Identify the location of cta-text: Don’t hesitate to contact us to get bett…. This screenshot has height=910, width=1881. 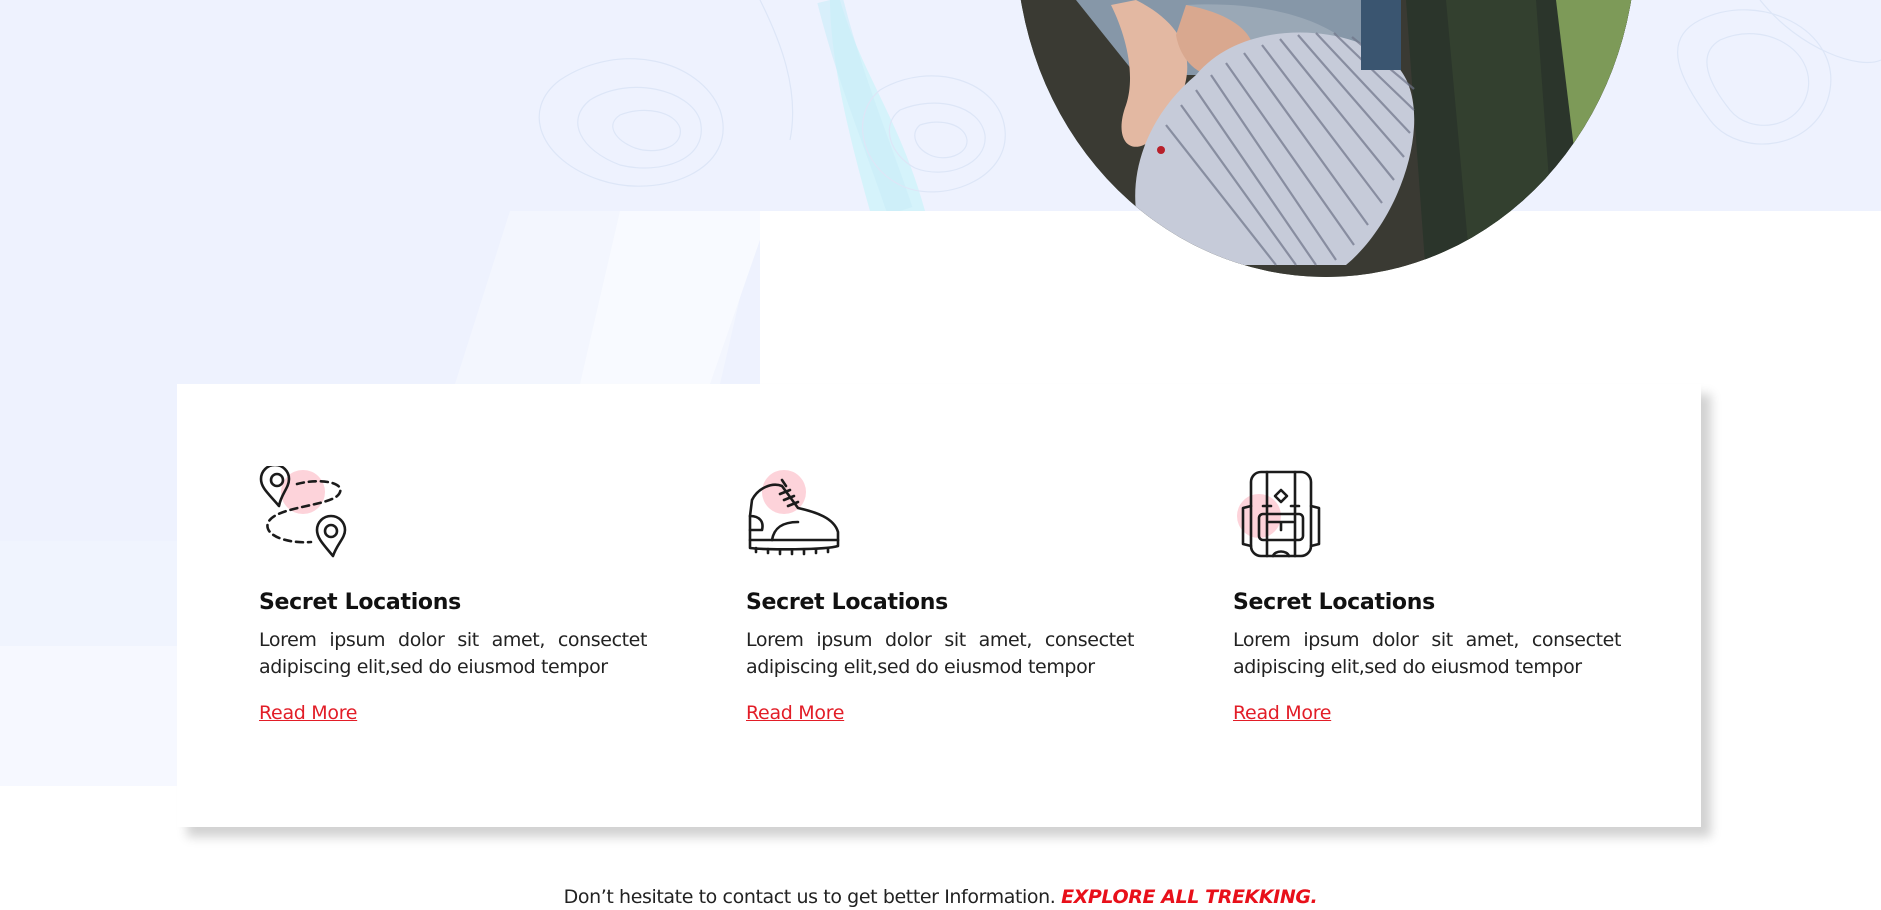
(809, 897).